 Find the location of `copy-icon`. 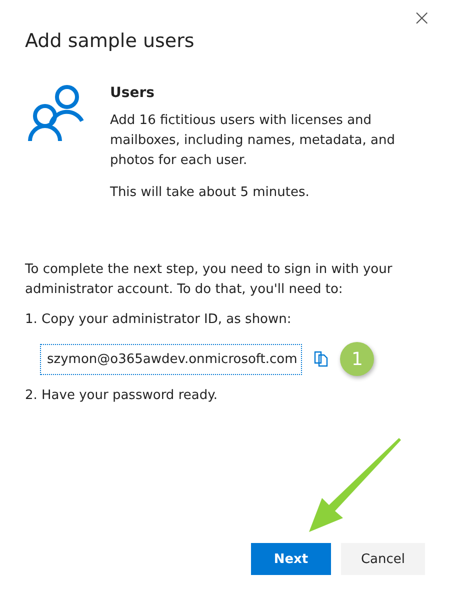

copy-icon is located at coordinates (321, 359).